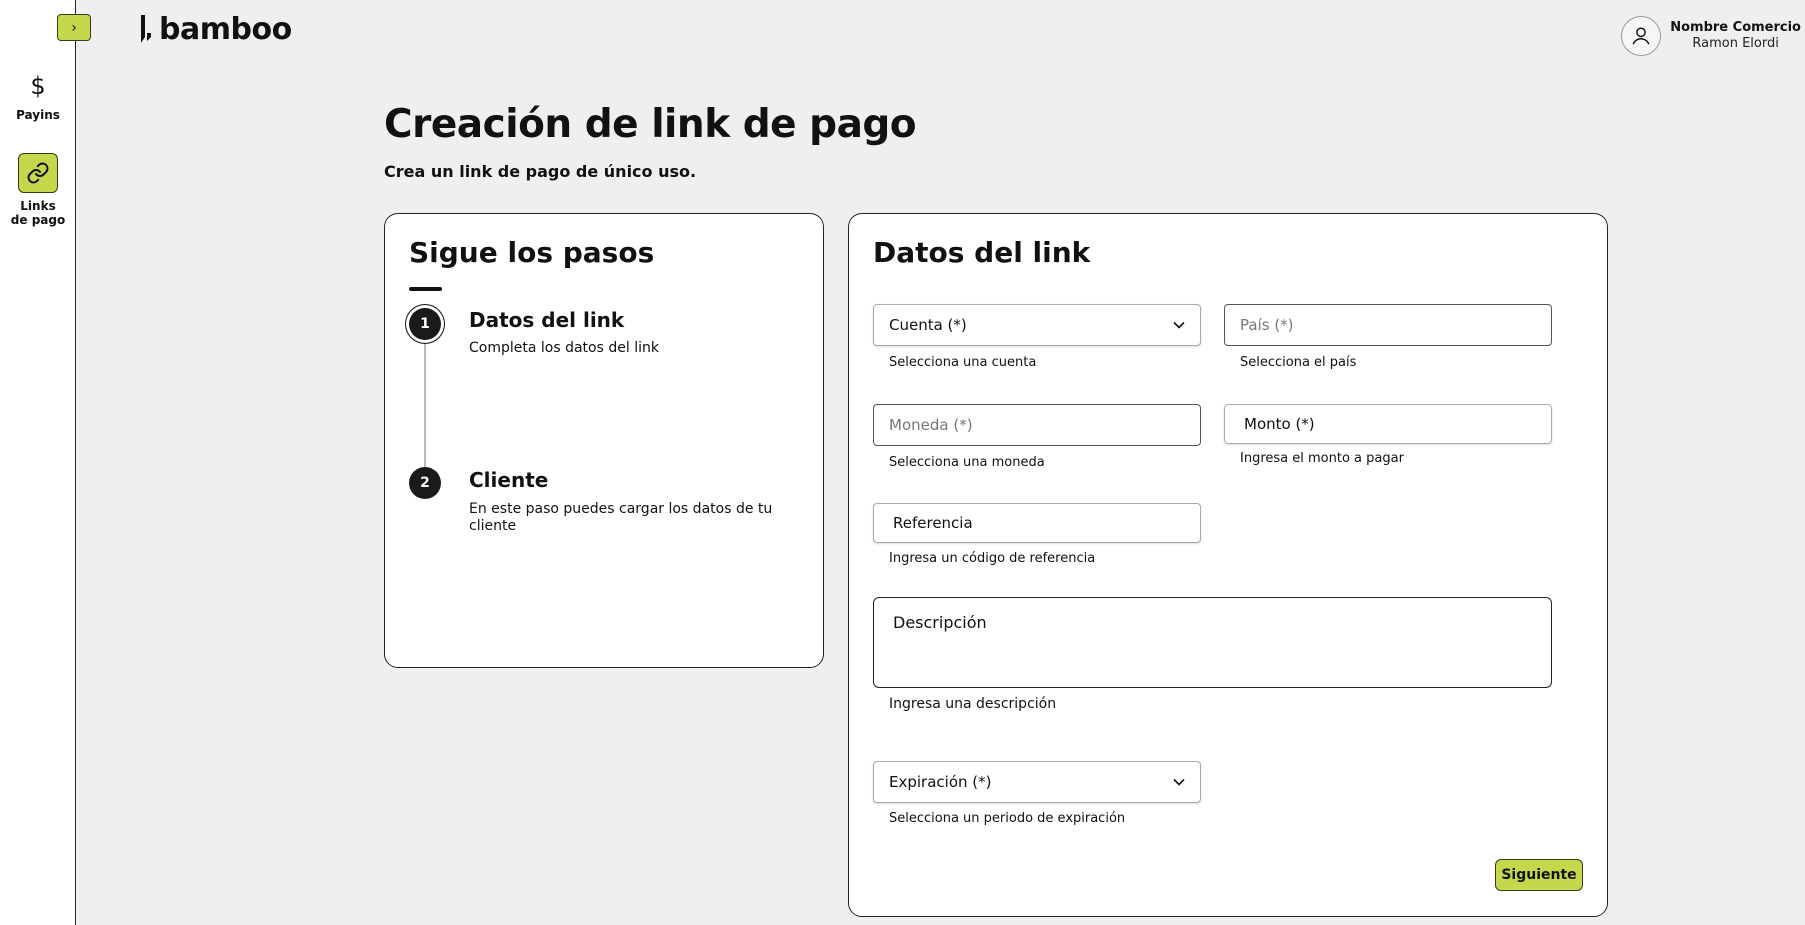 The height and width of the screenshot is (925, 1805). What do you see at coordinates (1388, 424) in the screenshot?
I see `monto-input: Monto (*)` at bounding box center [1388, 424].